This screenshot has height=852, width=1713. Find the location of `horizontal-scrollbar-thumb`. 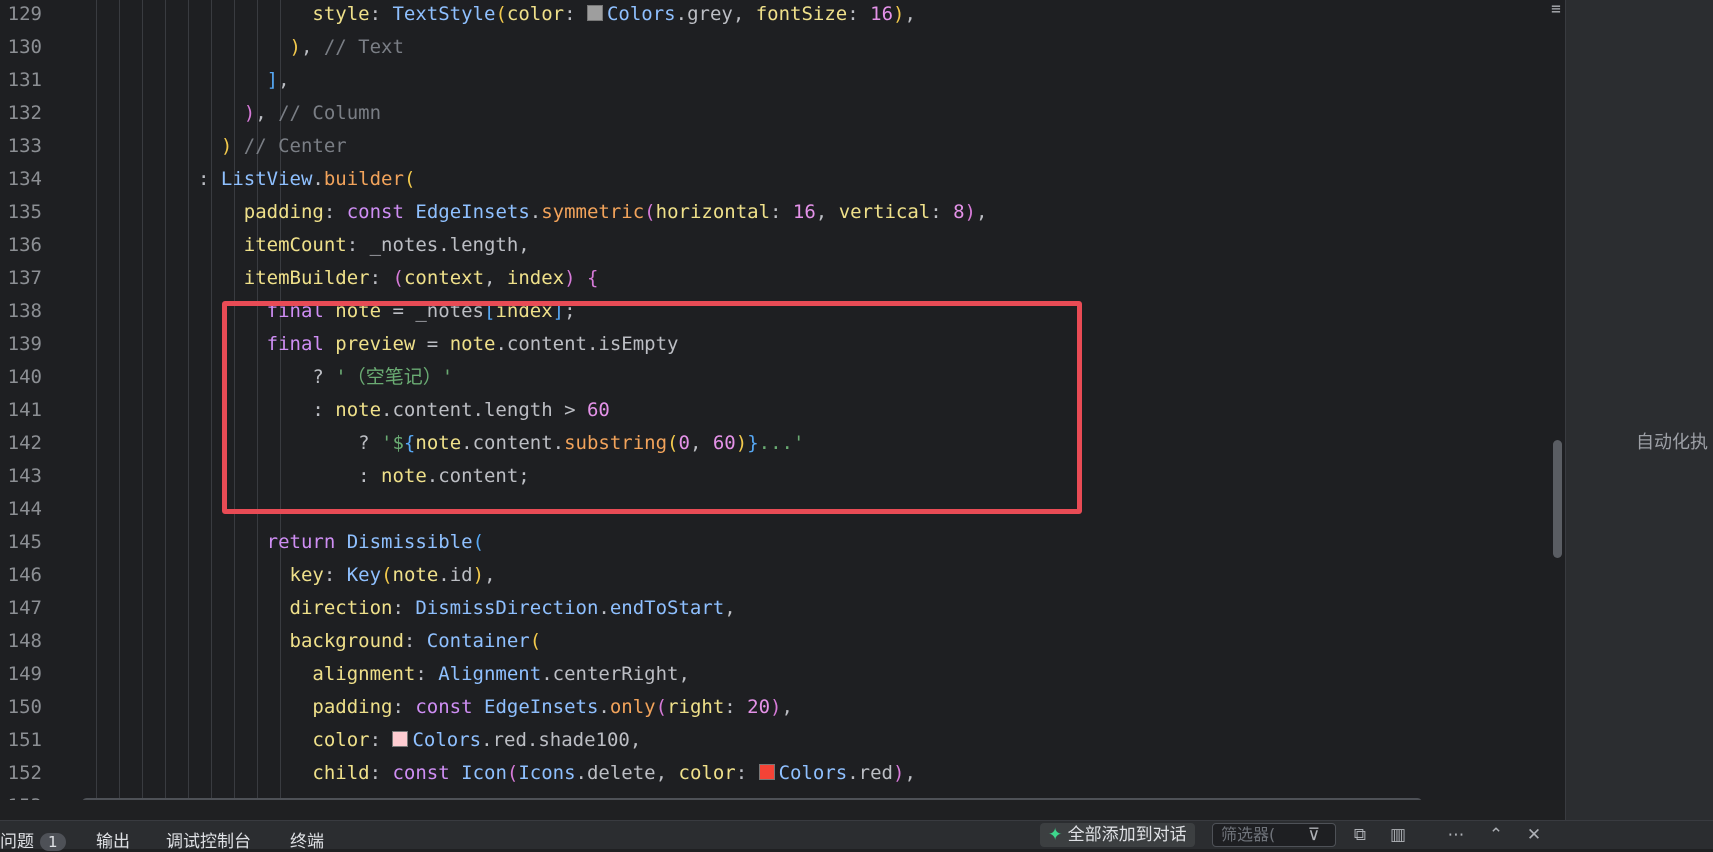

horizontal-scrollbar-thumb is located at coordinates (752, 799).